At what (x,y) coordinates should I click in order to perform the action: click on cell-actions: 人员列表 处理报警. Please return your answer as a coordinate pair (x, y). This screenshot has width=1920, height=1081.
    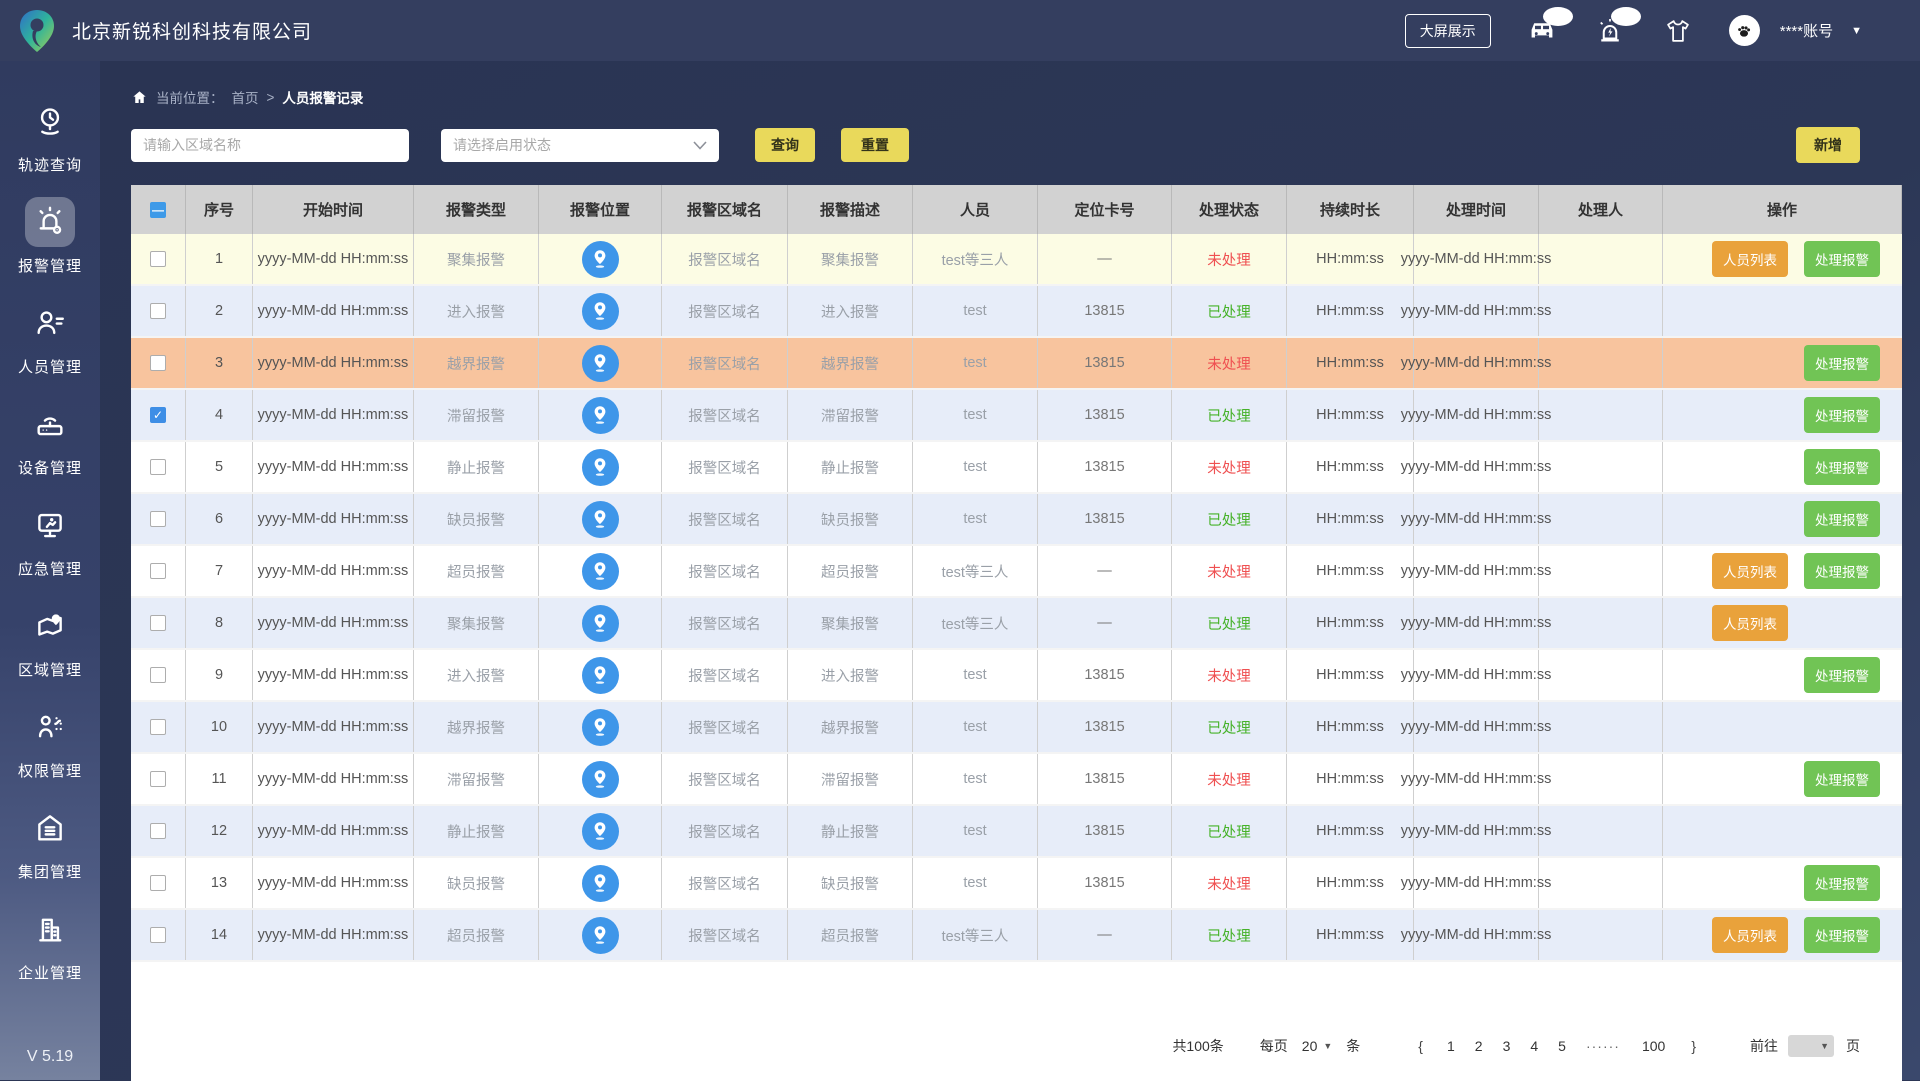
    Looking at the image, I should click on (1782, 259).